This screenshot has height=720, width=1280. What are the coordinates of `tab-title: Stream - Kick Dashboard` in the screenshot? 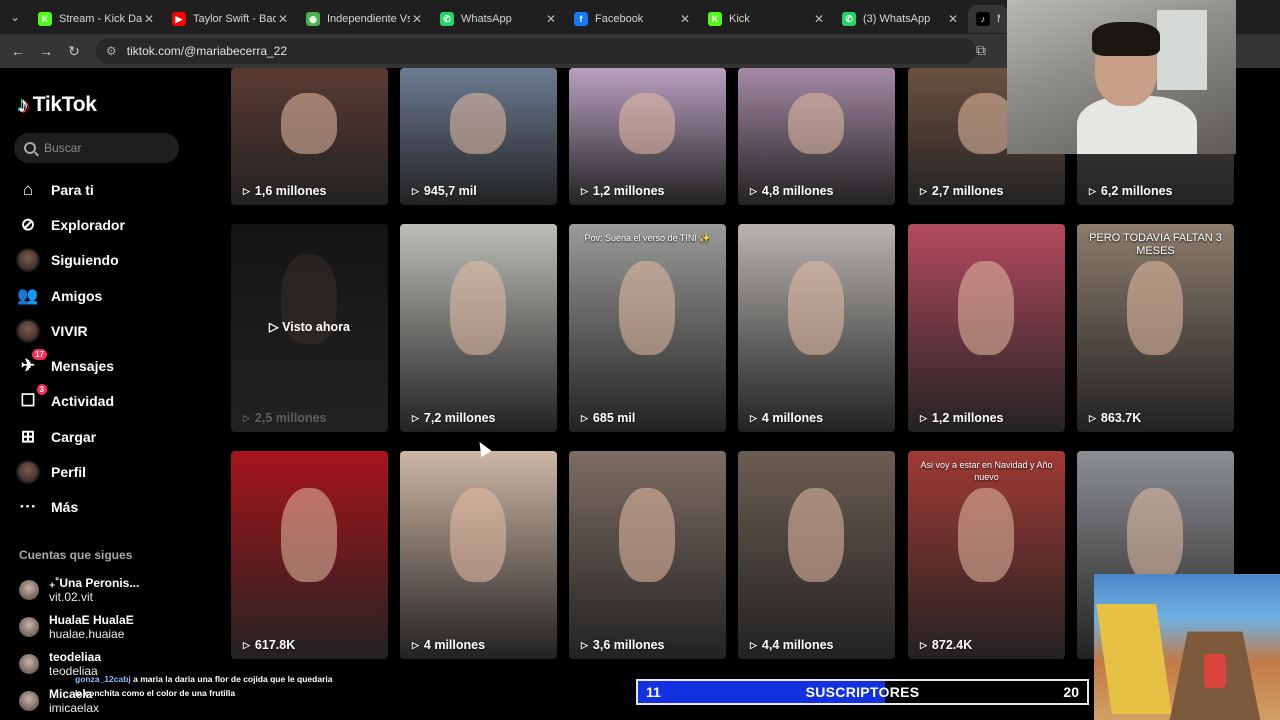 It's located at (100, 19).